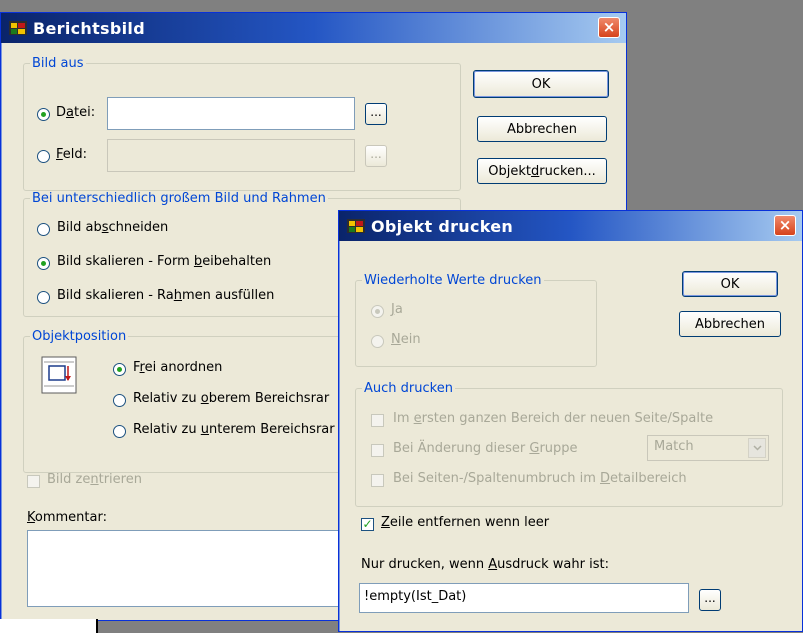  I want to click on relative-bottom-label: Relativ zu unterem Bereichsrar, so click(234, 429).